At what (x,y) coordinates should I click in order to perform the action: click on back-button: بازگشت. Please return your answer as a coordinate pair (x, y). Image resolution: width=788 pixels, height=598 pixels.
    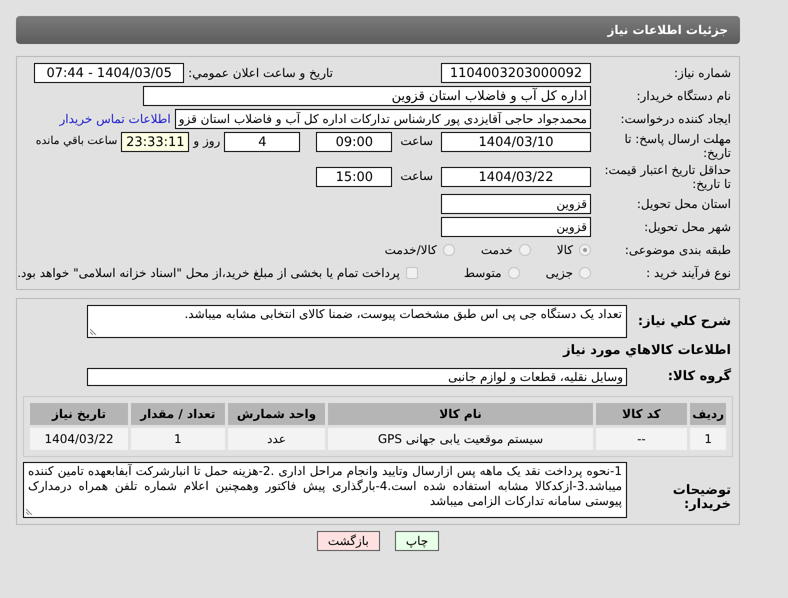
    Looking at the image, I should click on (348, 541).